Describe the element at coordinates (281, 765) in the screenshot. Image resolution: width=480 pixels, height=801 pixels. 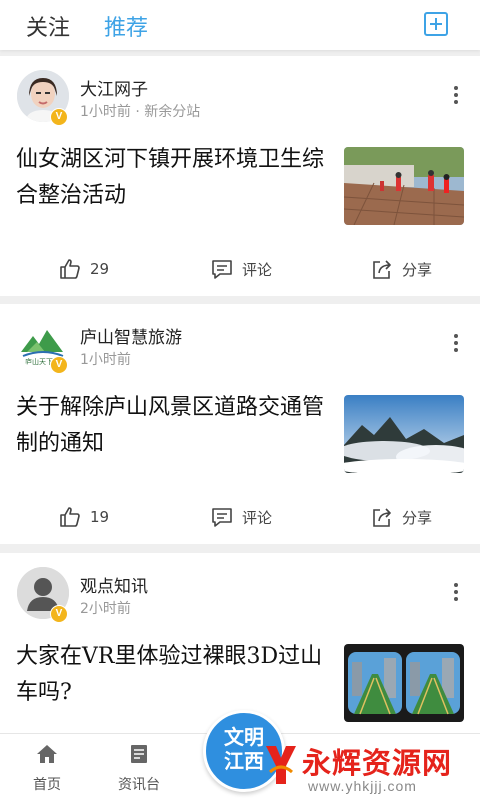
I see `watermark-logo-icon` at that location.